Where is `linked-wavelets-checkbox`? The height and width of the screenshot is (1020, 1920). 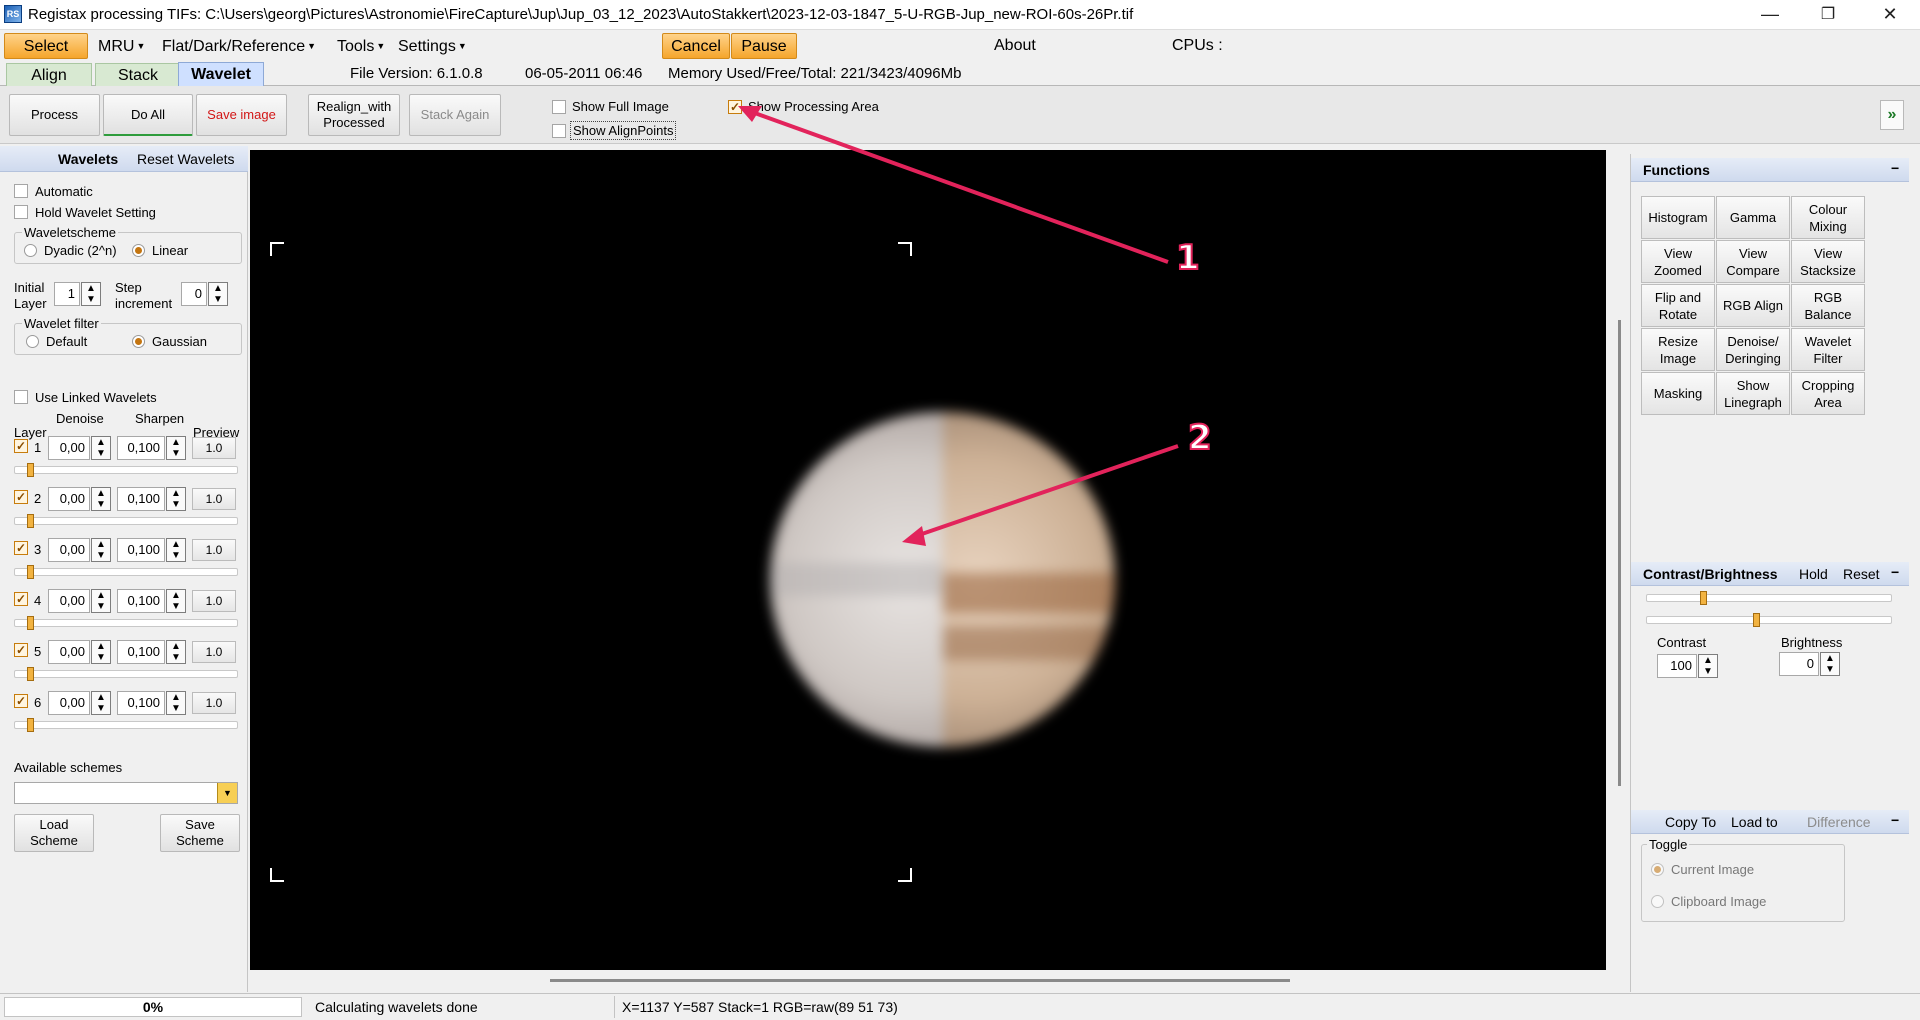 linked-wavelets-checkbox is located at coordinates (21, 397).